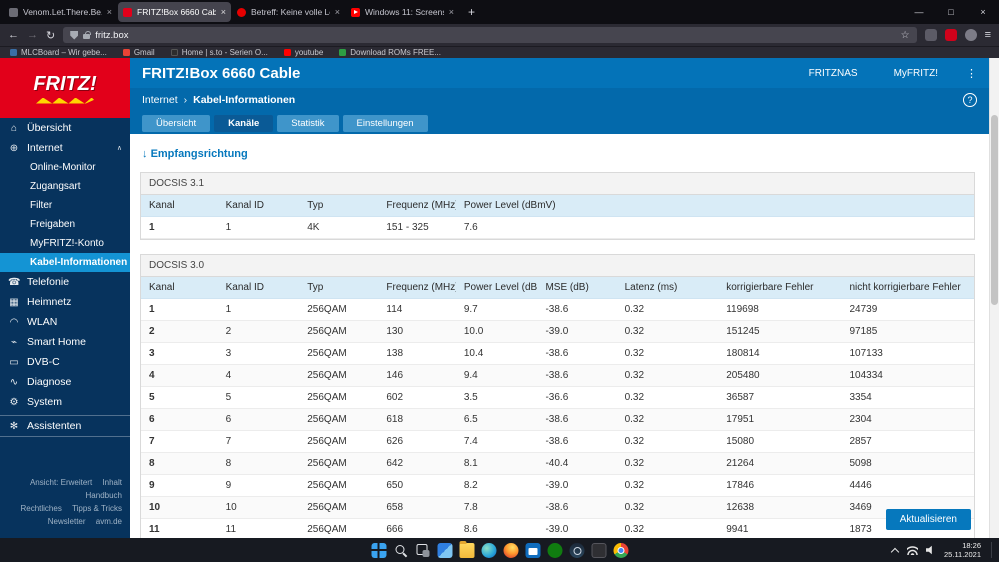 Image resolution: width=999 pixels, height=562 pixels. What do you see at coordinates (13, 35) in the screenshot?
I see `back-button` at bounding box center [13, 35].